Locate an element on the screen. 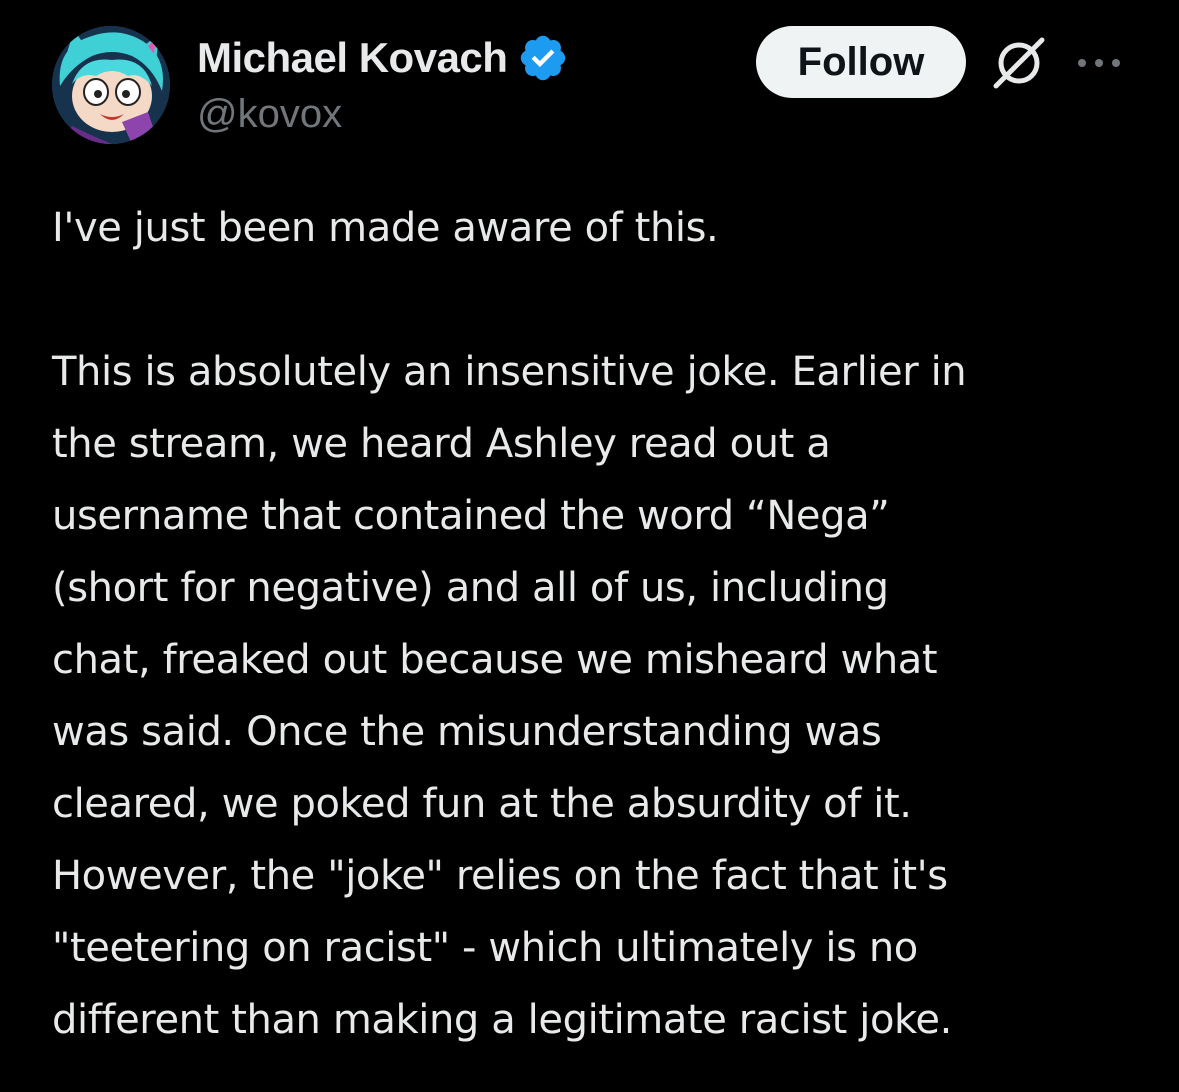  display-name: Michael Kovach is located at coordinates (352, 58).